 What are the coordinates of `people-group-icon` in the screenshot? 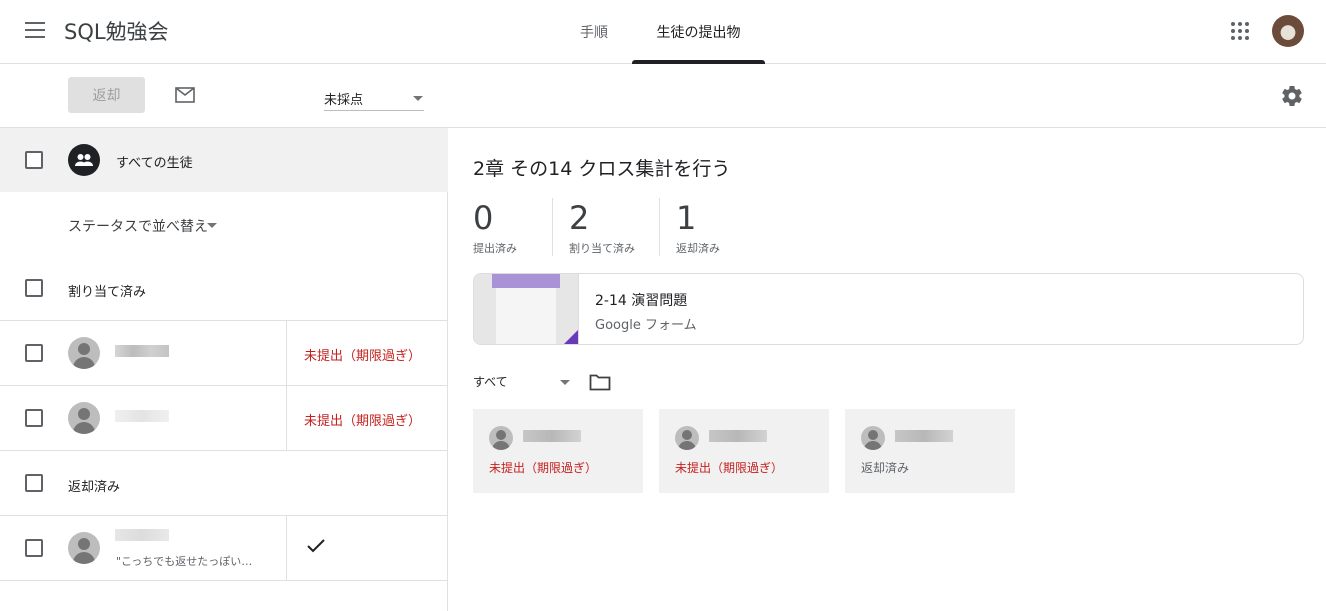 It's located at (84, 160).